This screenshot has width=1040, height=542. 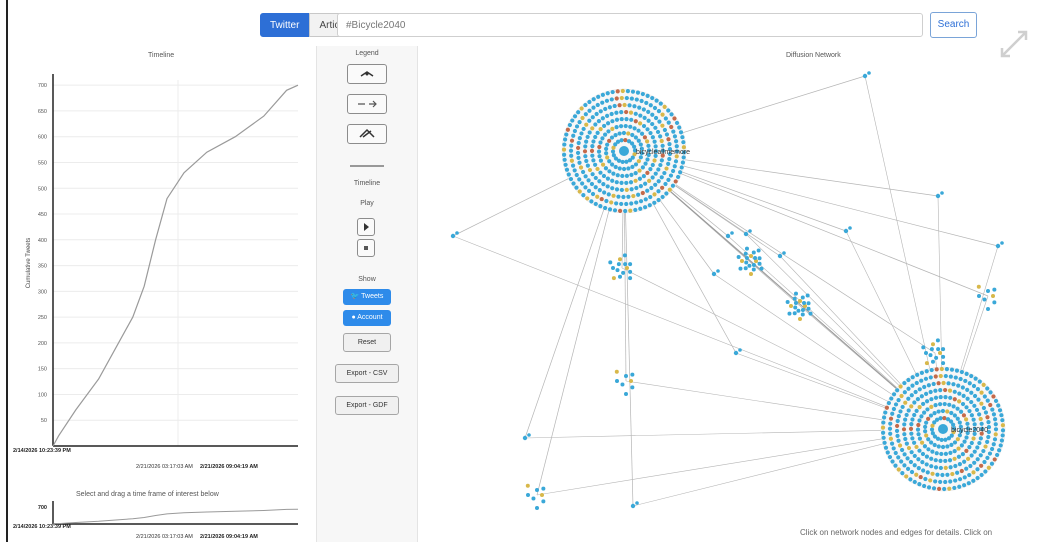 What do you see at coordinates (367, 183) in the screenshot?
I see `timeline-control-label: Timeline` at bounding box center [367, 183].